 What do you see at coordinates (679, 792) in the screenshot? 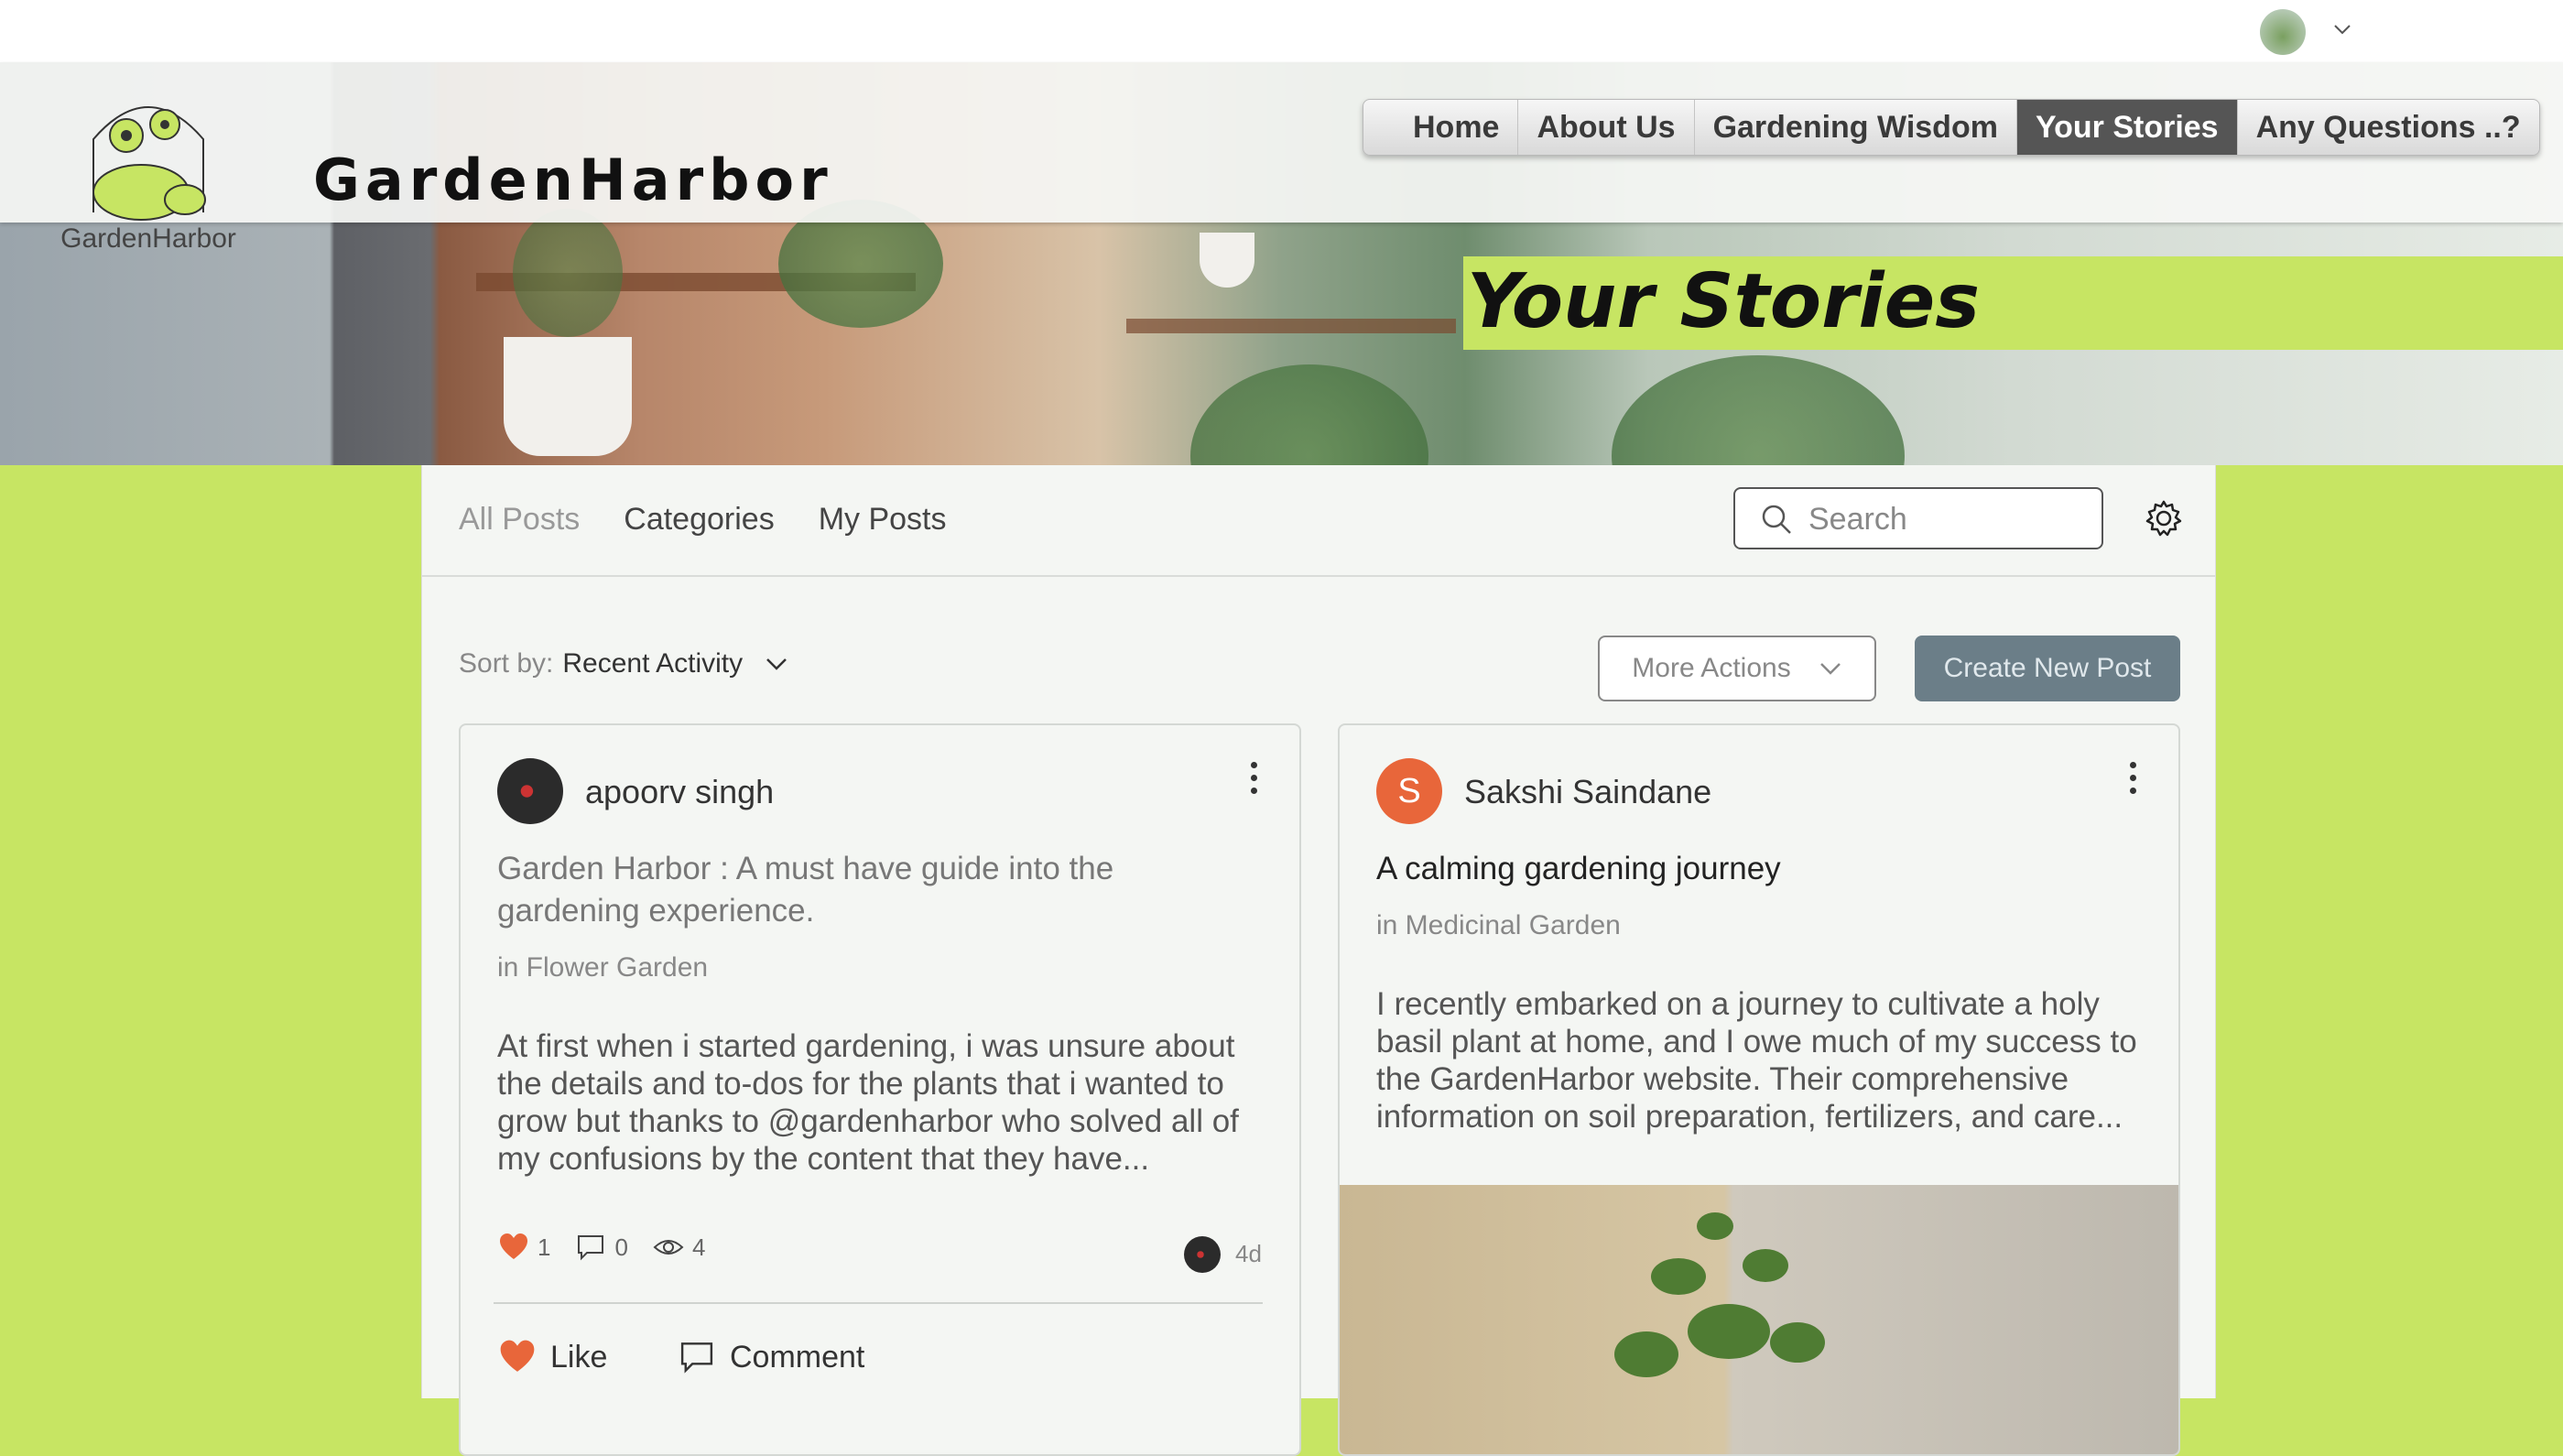
I see `post-author: apoorv singh` at bounding box center [679, 792].